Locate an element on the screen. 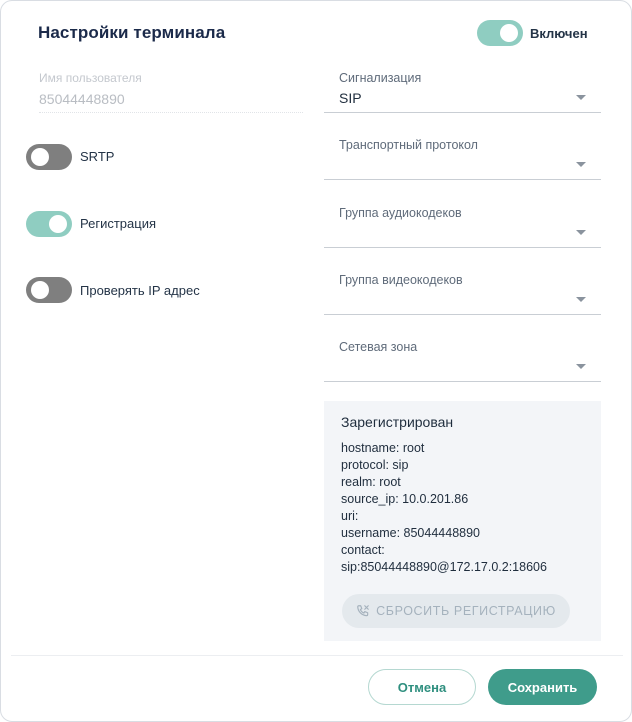  enabled-toggle is located at coordinates (500, 33).